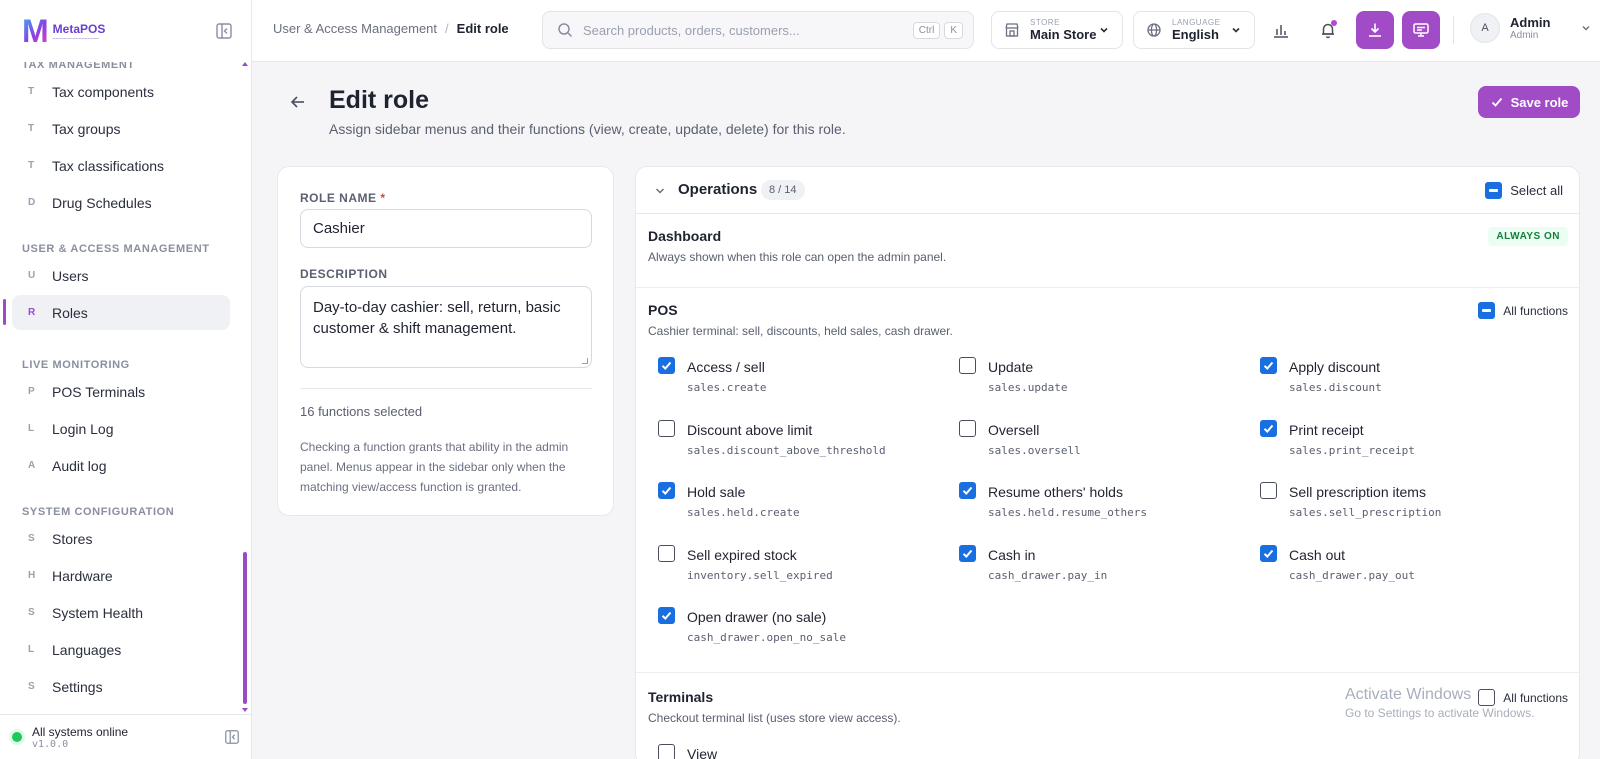 This screenshot has height=759, width=1600. Describe the element at coordinates (1487, 310) in the screenshot. I see `all-functions-checkbox` at that location.